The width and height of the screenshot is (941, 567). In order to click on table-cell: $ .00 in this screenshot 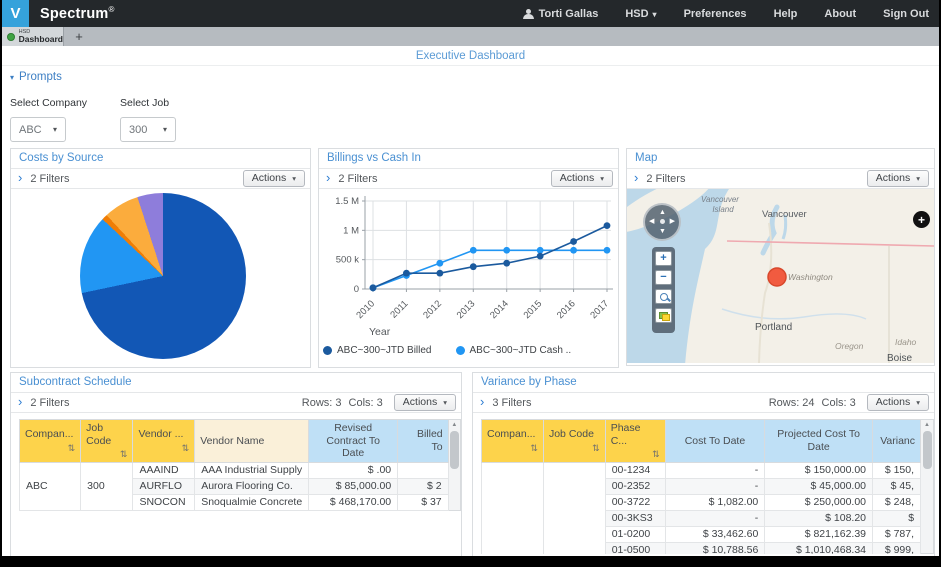, I will do `click(353, 470)`.